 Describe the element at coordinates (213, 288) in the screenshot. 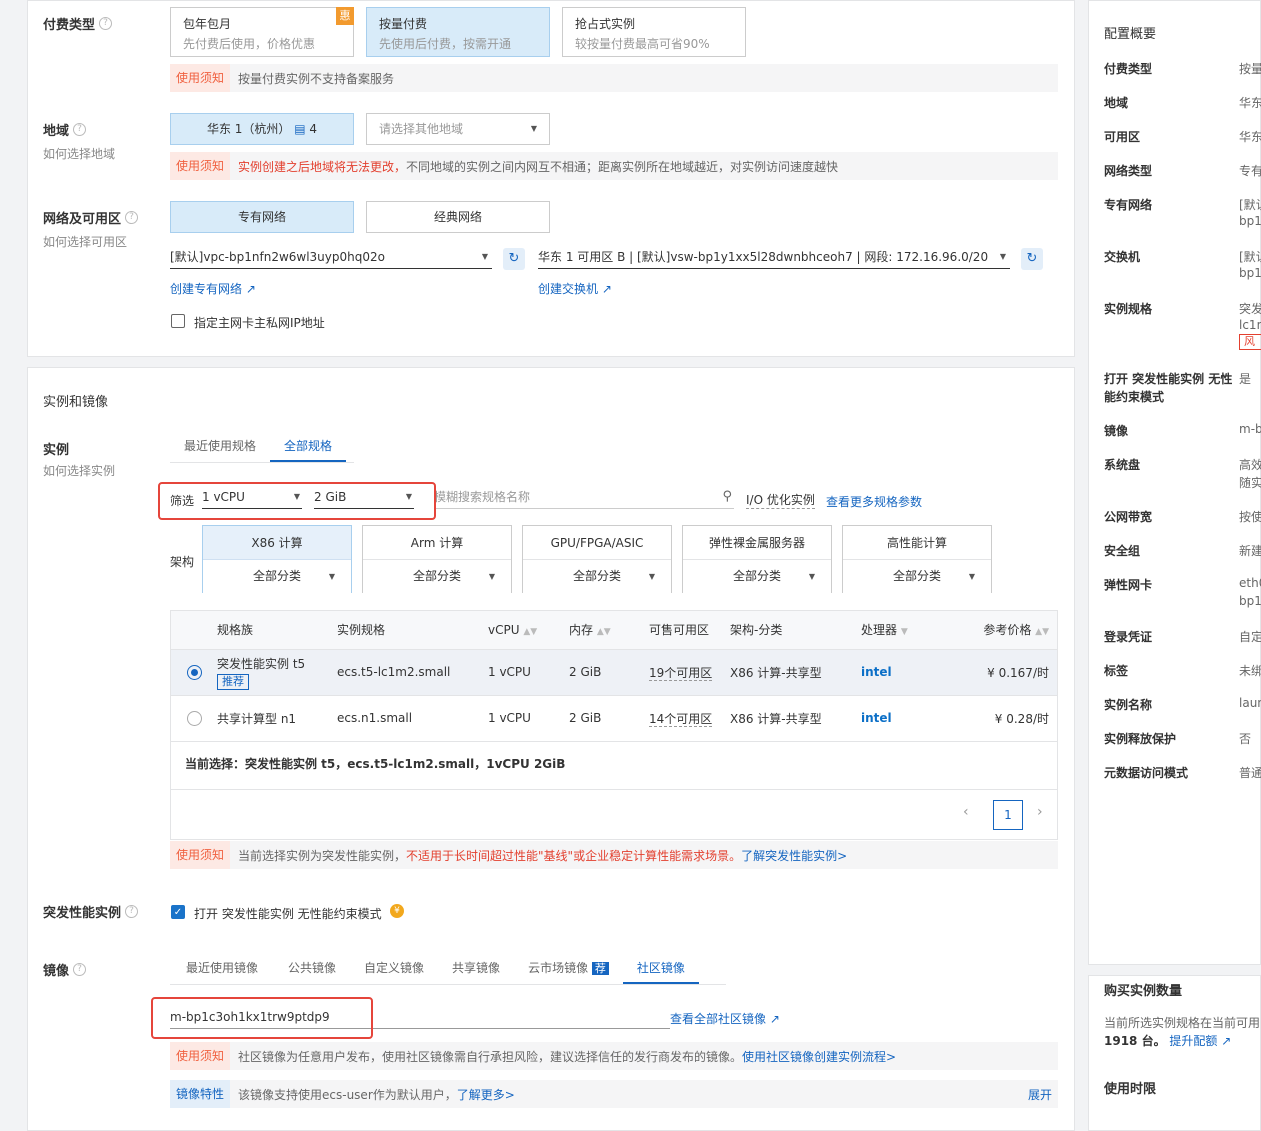

I see `create-vpc-link: 创建专有网络 ↗` at that location.